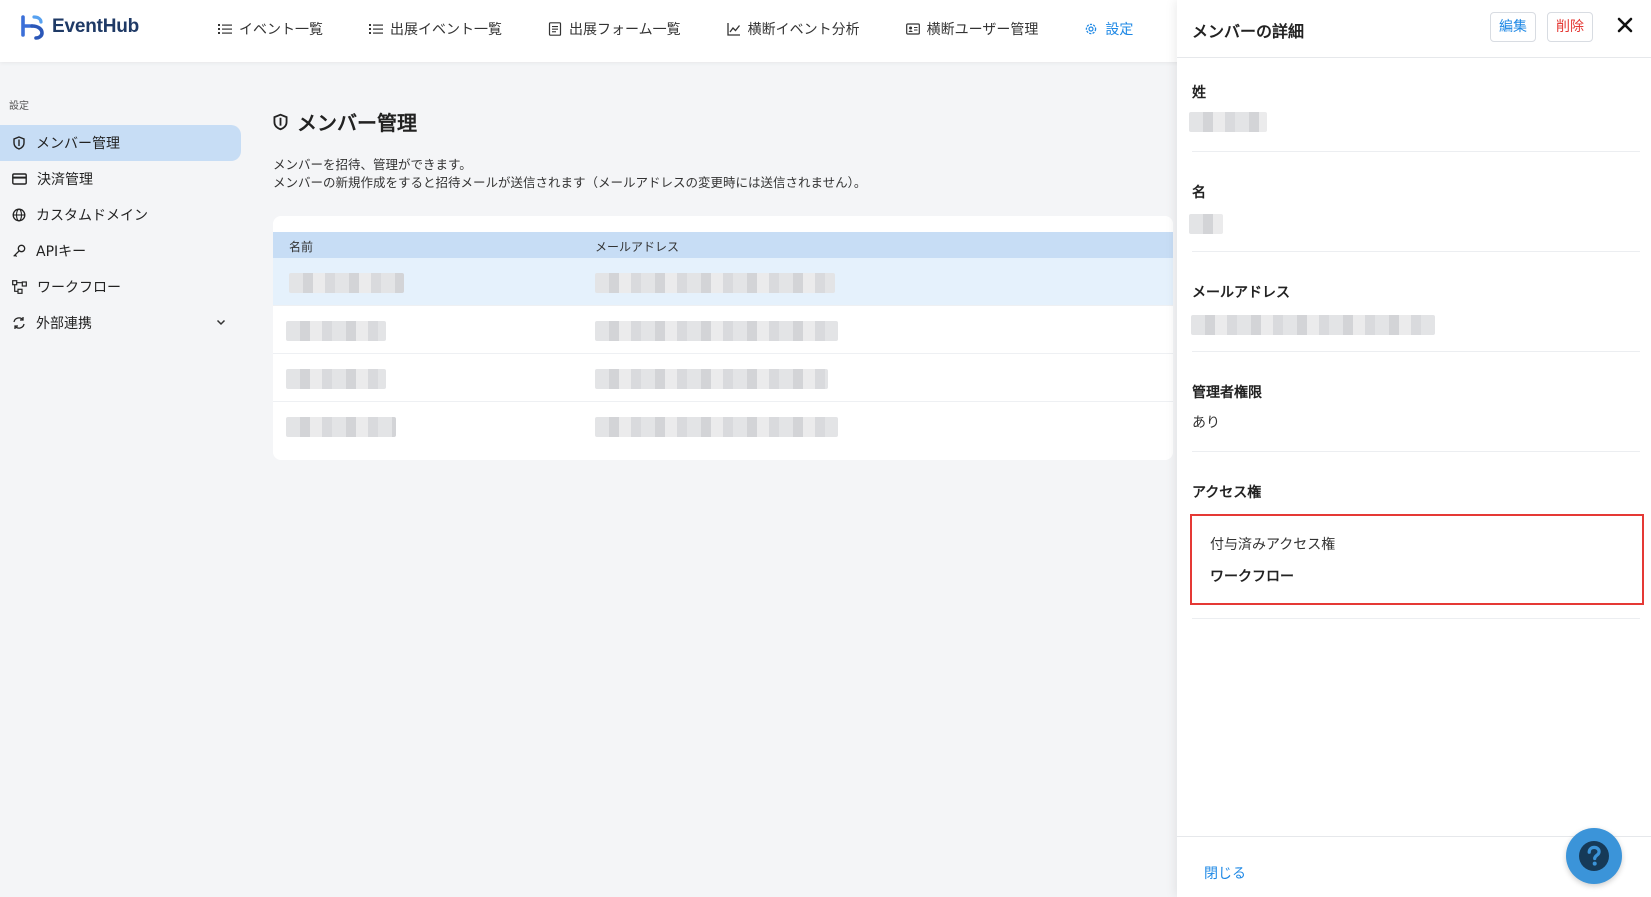 This screenshot has height=897, width=1651. I want to click on column-header-name: 名前, so click(301, 247).